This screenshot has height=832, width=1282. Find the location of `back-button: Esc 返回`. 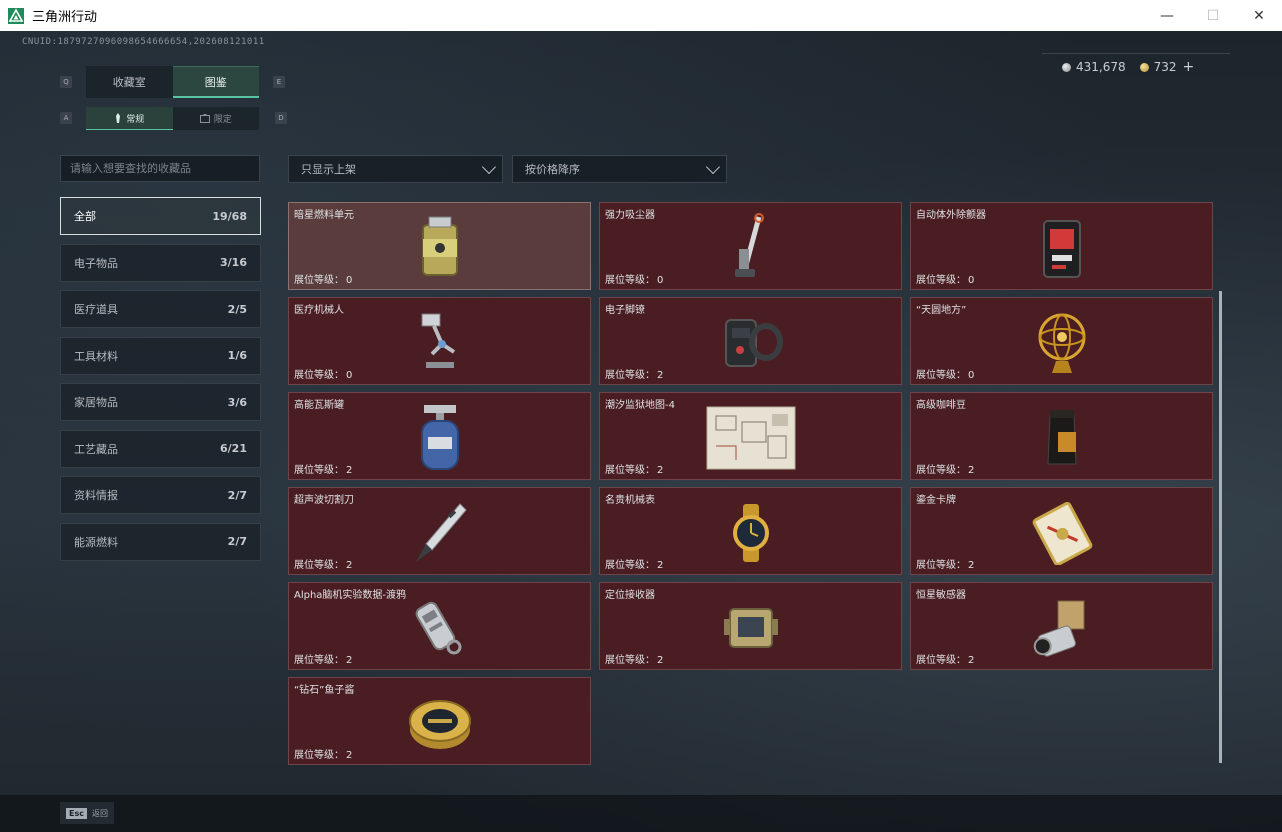

back-button: Esc 返回 is located at coordinates (87, 813).